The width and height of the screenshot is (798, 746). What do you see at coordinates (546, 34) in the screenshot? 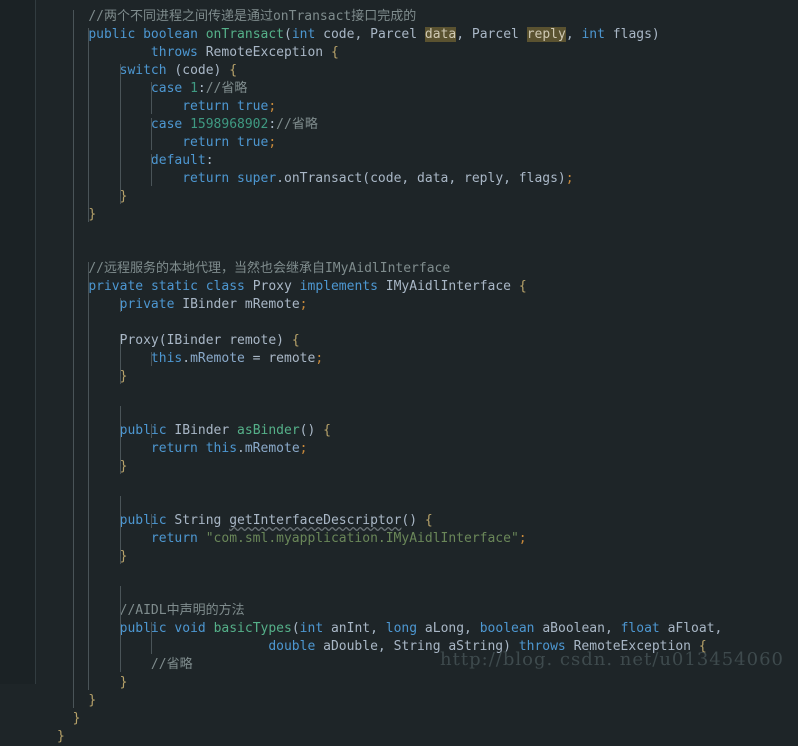
I see `code-token-hl: reply` at bounding box center [546, 34].